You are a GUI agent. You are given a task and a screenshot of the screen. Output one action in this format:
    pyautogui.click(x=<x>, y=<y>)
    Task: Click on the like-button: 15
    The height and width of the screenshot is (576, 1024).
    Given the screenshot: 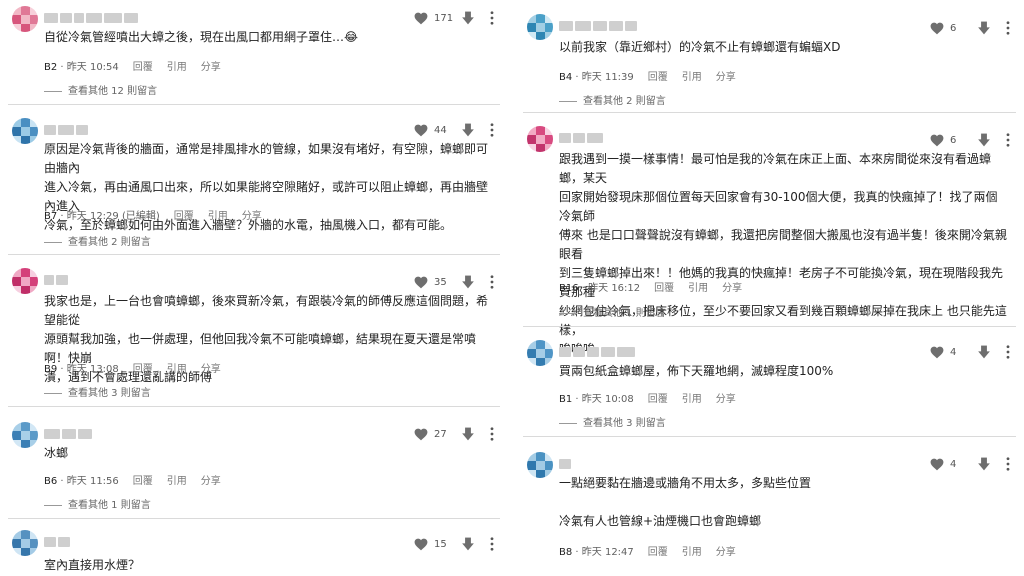 What is the action you would take?
    pyautogui.click(x=435, y=544)
    